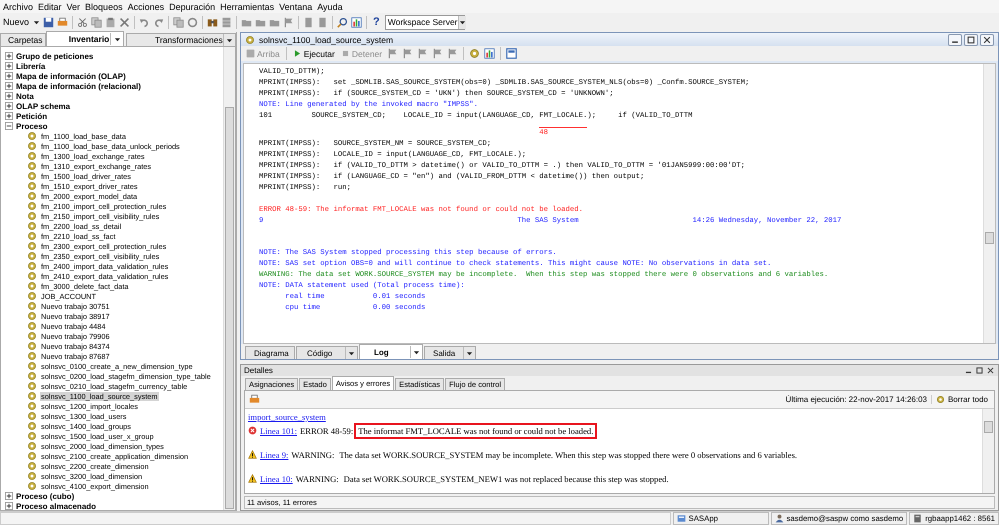 The image size is (999, 525). Describe the element at coordinates (82, 22) in the screenshot. I see `scissors-icon` at that location.